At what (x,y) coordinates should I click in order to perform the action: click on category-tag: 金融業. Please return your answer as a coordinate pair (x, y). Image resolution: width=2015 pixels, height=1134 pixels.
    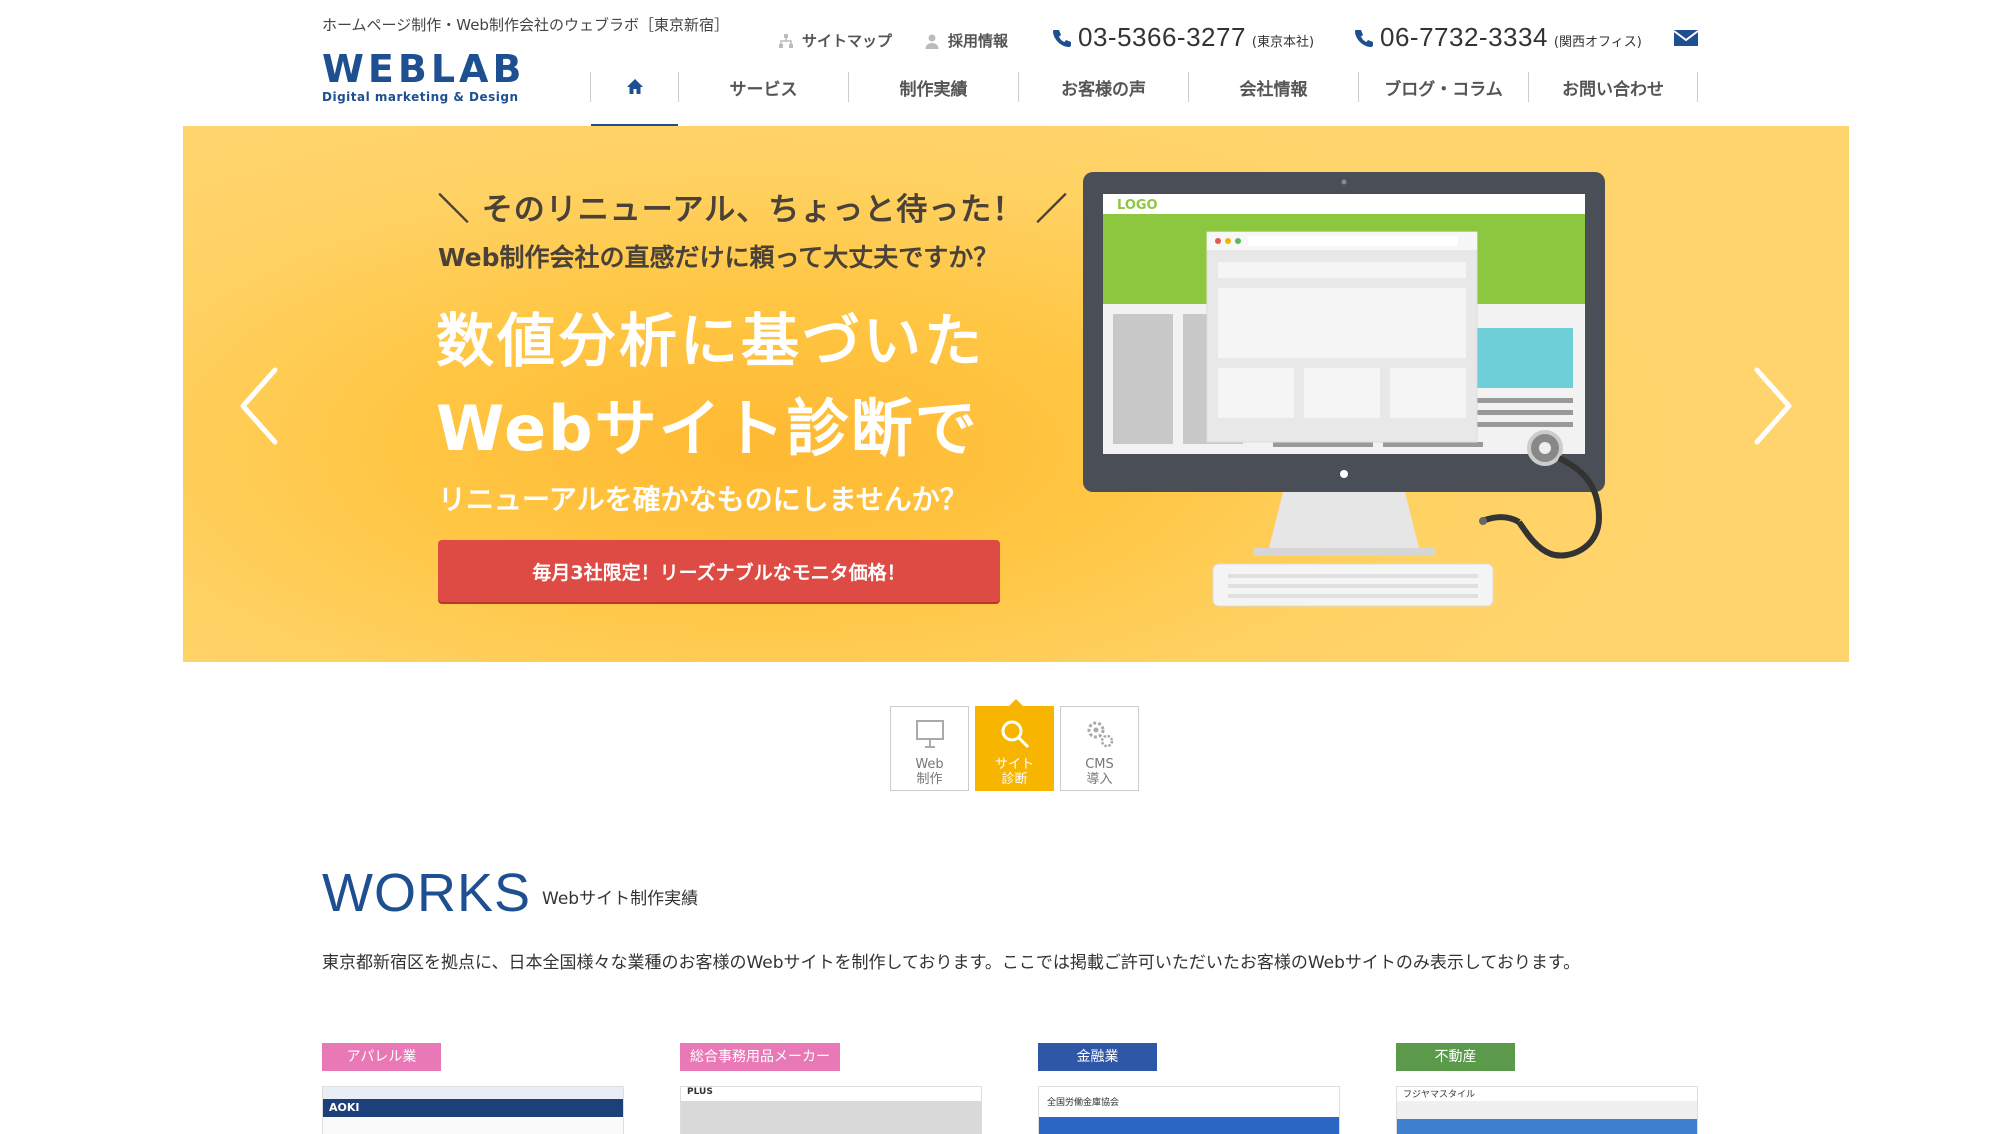
    Looking at the image, I should click on (1097, 1057).